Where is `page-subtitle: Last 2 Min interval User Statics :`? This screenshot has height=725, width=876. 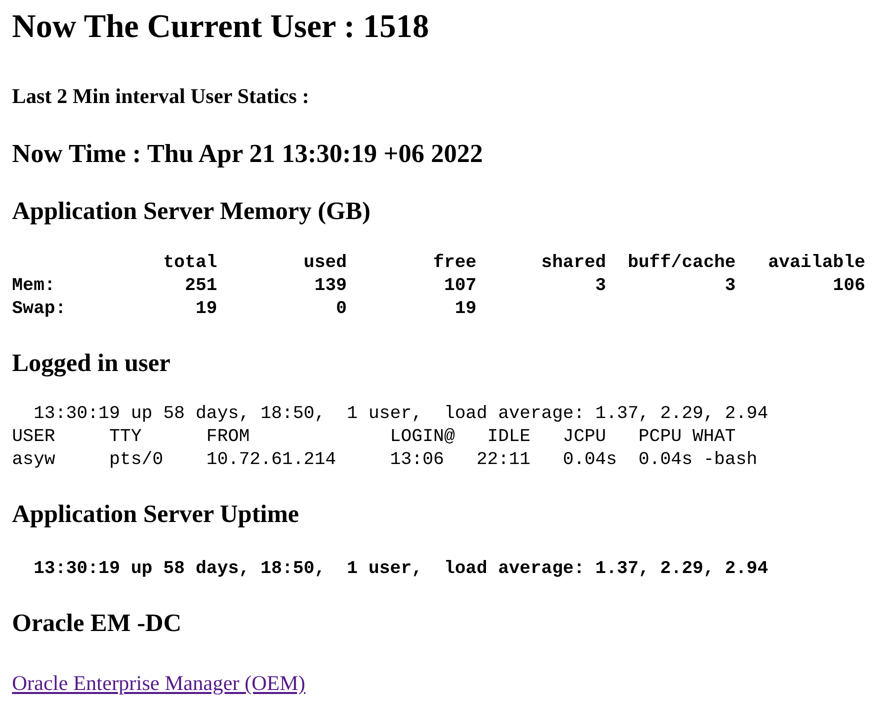
page-subtitle: Last 2 Min interval User Statics : is located at coordinates (161, 96).